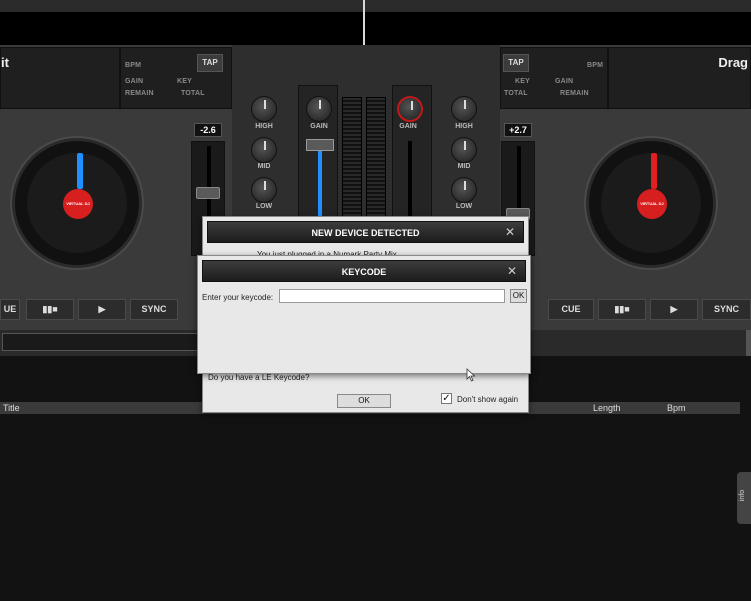  What do you see at coordinates (10, 309) in the screenshot?
I see `left-cue-button: UE` at bounding box center [10, 309].